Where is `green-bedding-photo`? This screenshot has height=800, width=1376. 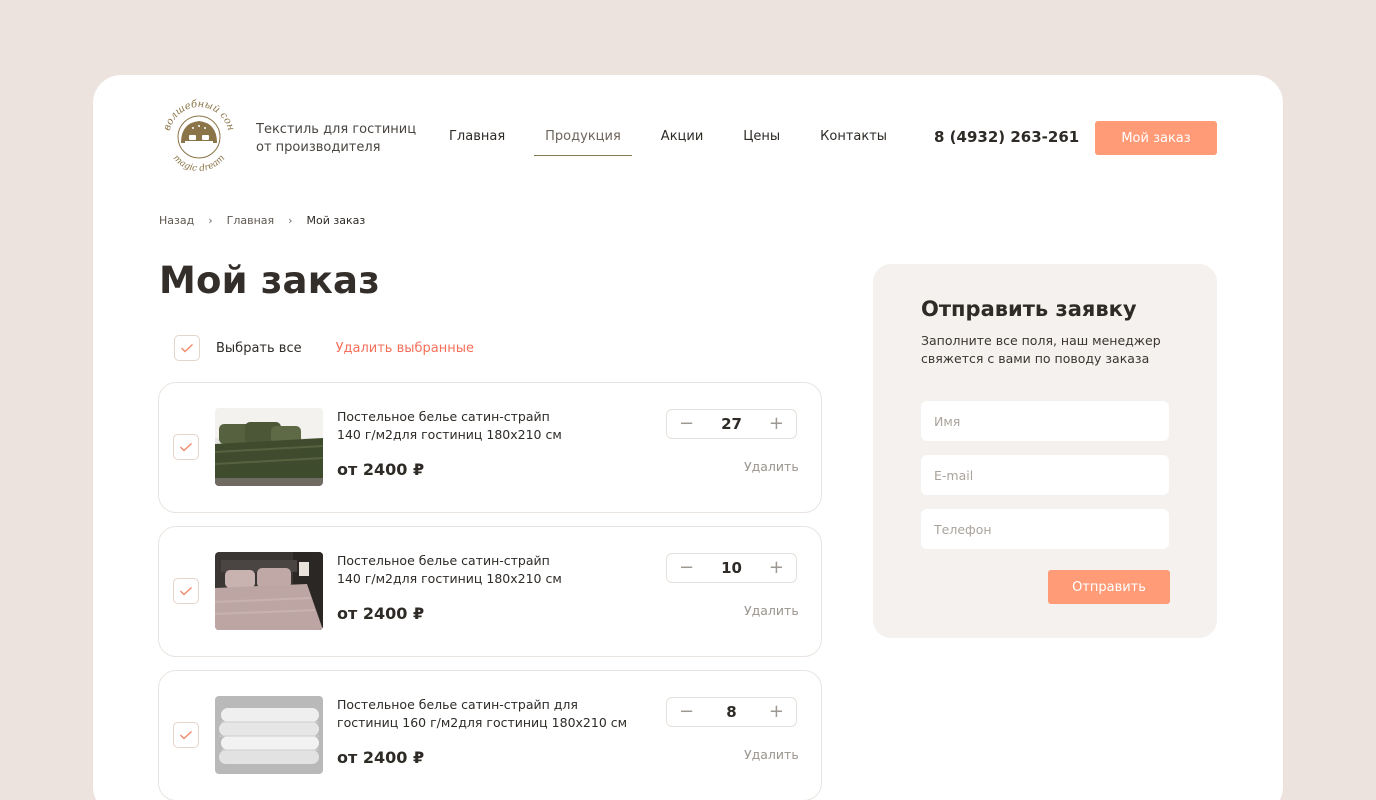
green-bedding-photo is located at coordinates (269, 447).